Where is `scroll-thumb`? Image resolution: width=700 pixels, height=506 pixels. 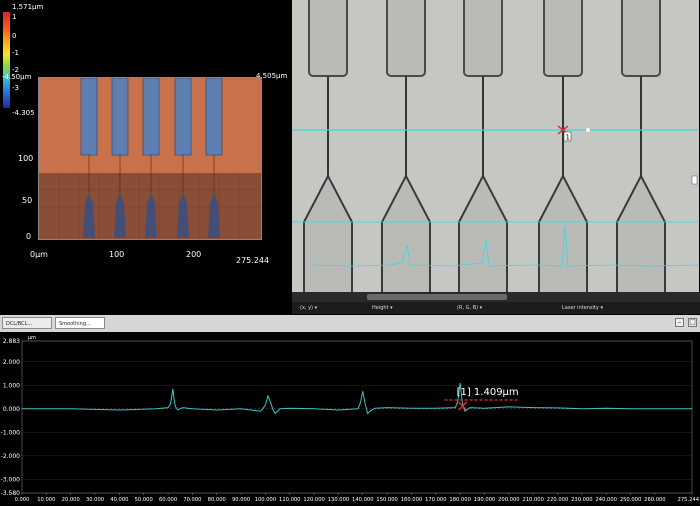
scroll-thumb is located at coordinates (437, 297).